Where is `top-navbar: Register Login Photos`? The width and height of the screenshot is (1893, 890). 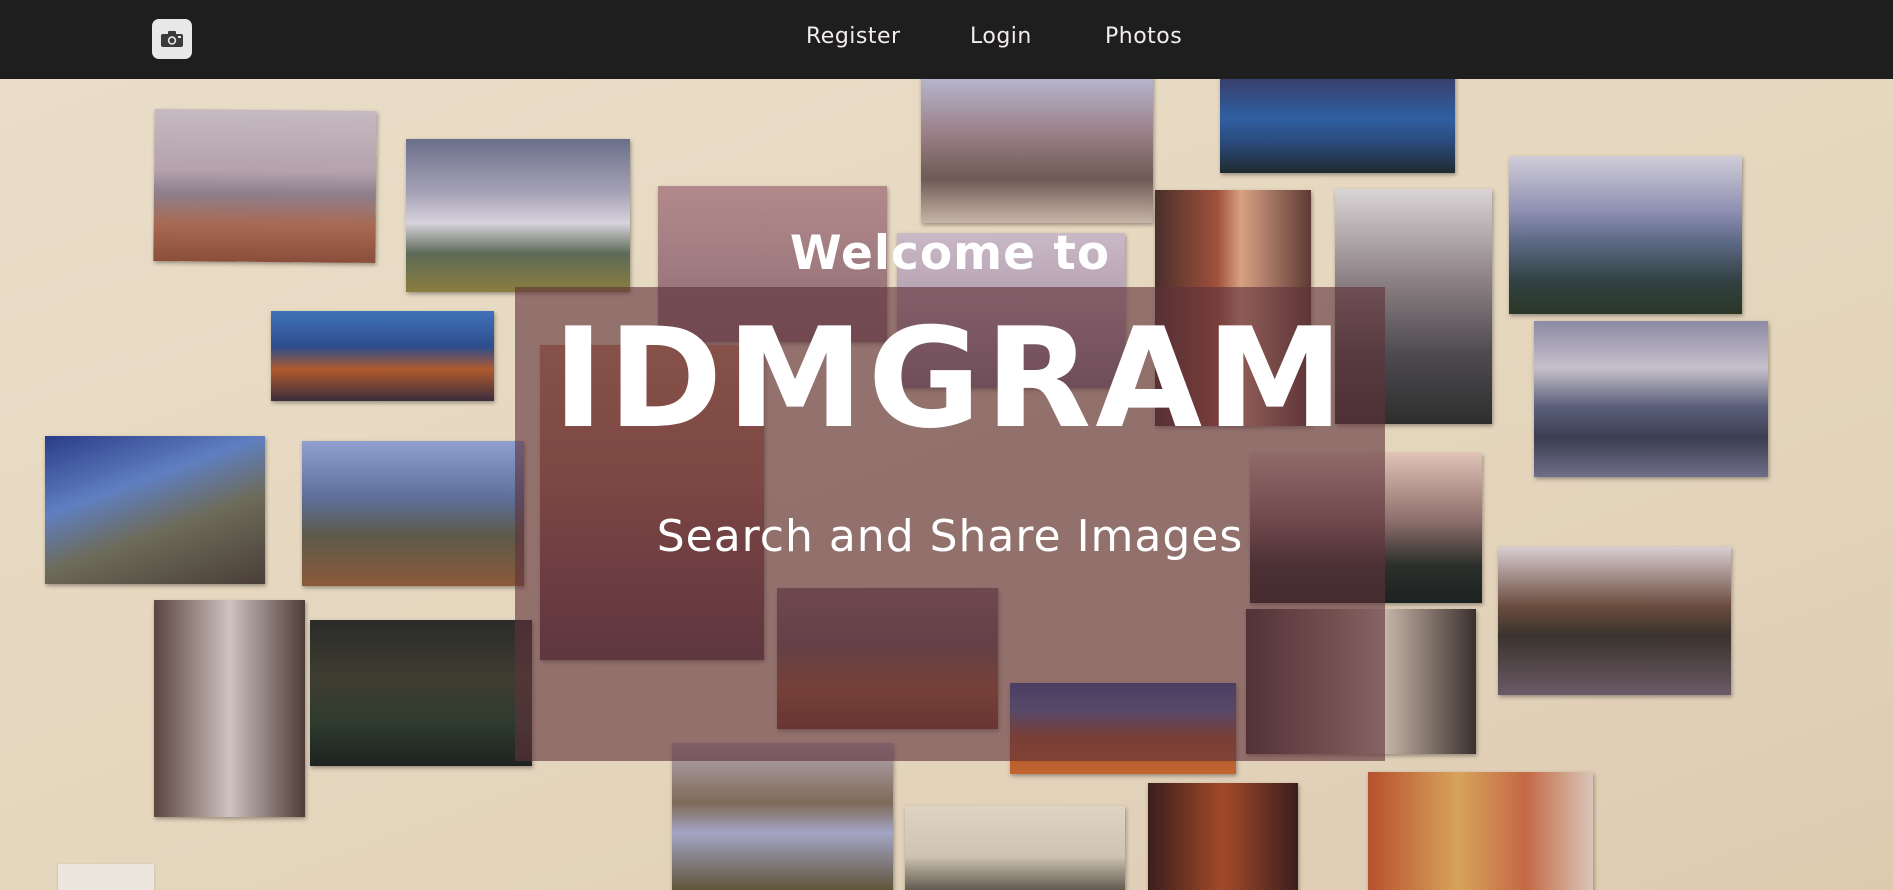
top-navbar: Register Login Photos is located at coordinates (946, 39).